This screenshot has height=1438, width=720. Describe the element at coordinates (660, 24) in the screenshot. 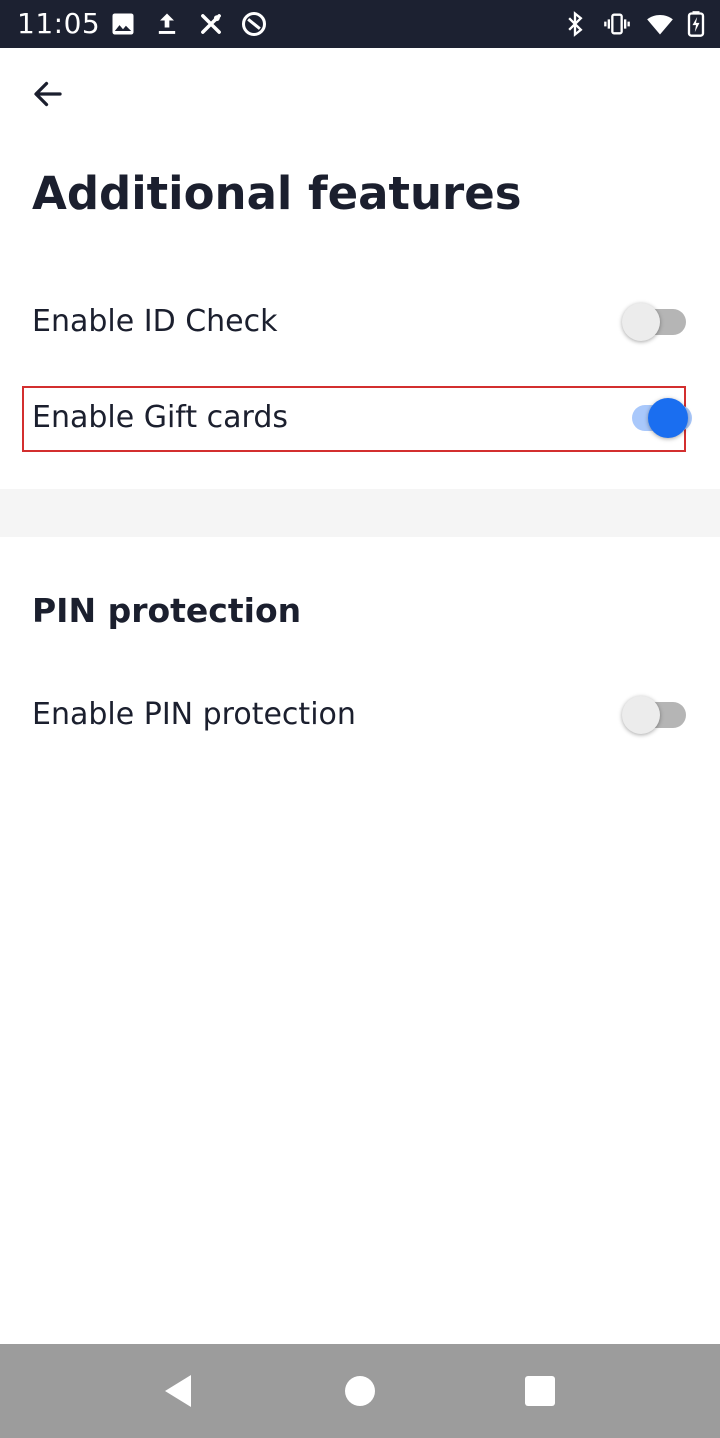

I see `wifi-icon` at that location.